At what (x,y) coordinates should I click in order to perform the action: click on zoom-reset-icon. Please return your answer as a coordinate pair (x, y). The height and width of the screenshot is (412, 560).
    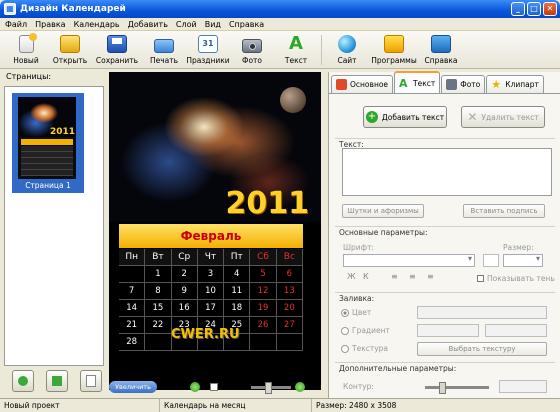
    Looking at the image, I should click on (194, 387).